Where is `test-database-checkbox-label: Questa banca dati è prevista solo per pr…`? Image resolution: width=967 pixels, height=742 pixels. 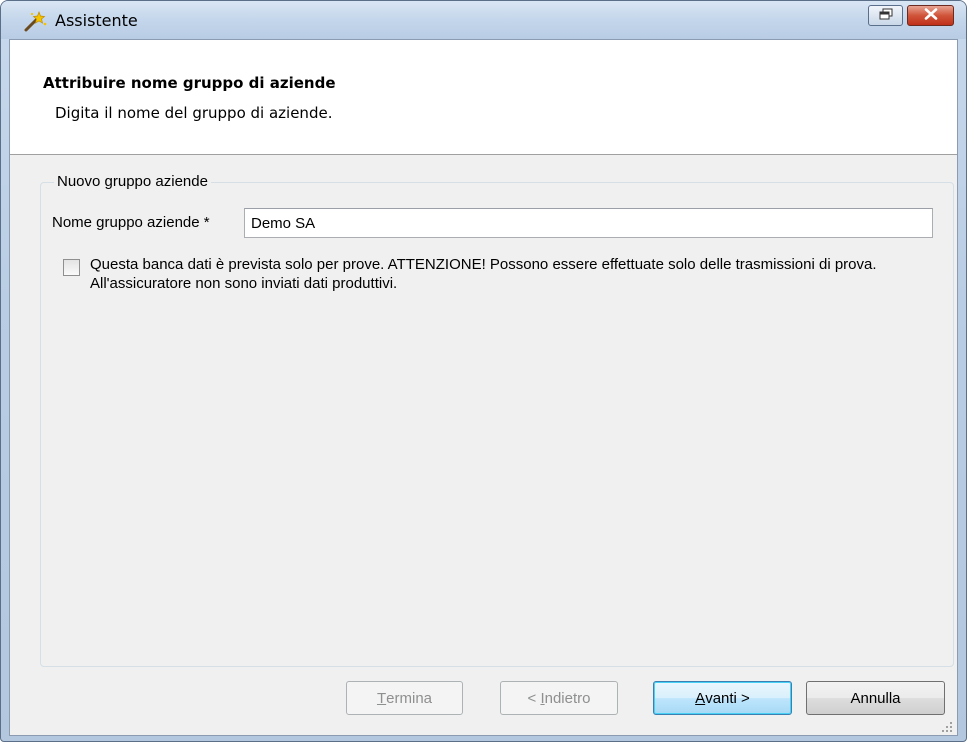 test-database-checkbox-label: Questa banca dati è prevista solo per pr… is located at coordinates (490, 274).